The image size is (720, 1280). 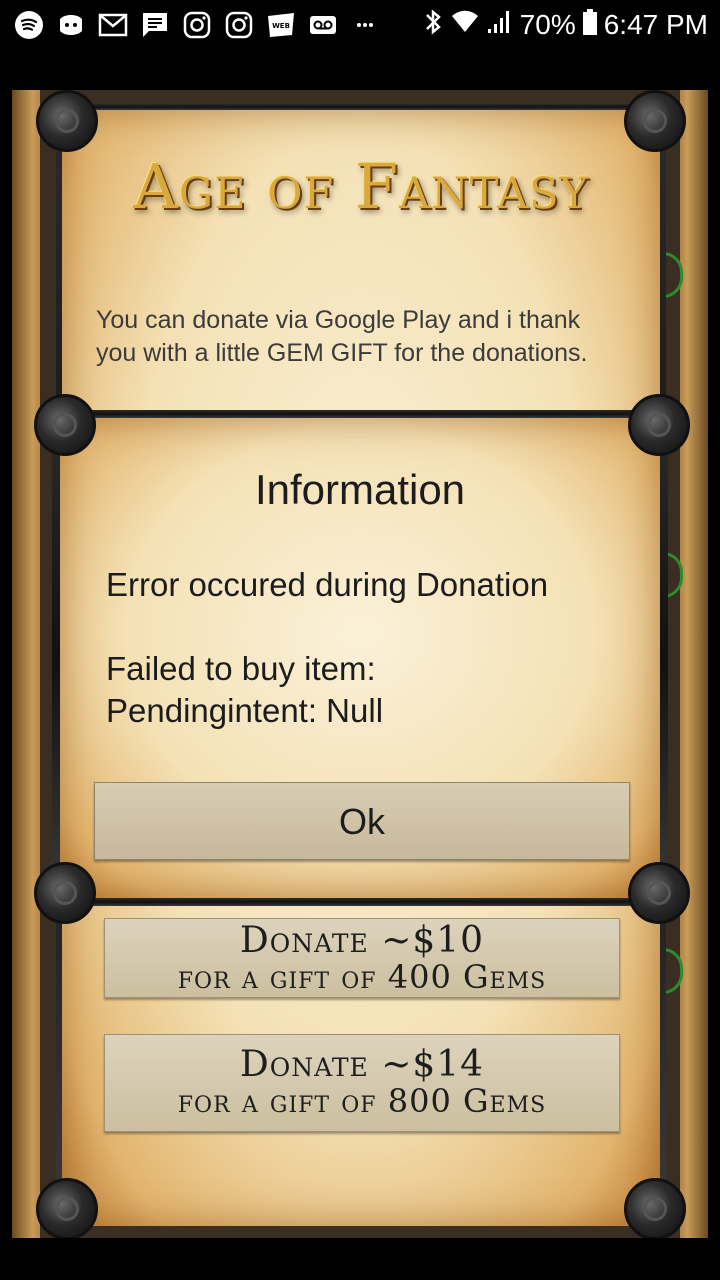 I want to click on donate-button-amount: Donate ~$14, so click(x=362, y=1064).